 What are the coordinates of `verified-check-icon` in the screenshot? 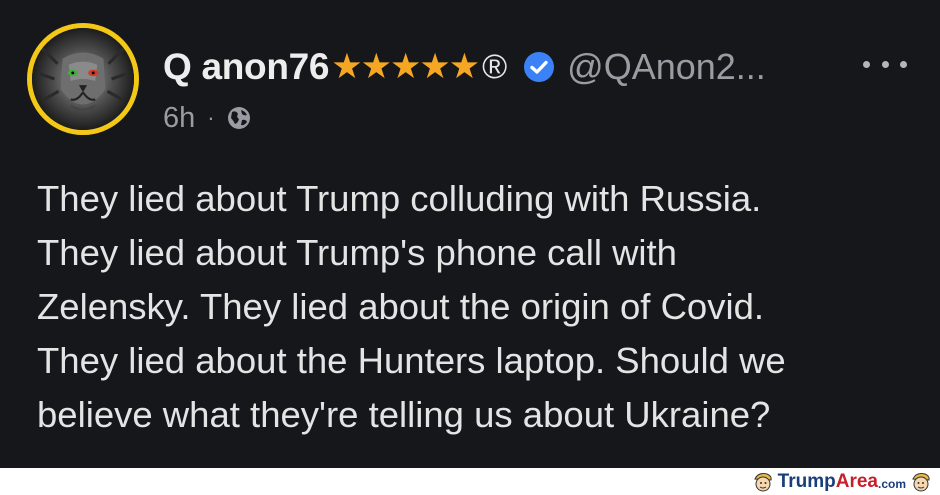 It's located at (539, 67).